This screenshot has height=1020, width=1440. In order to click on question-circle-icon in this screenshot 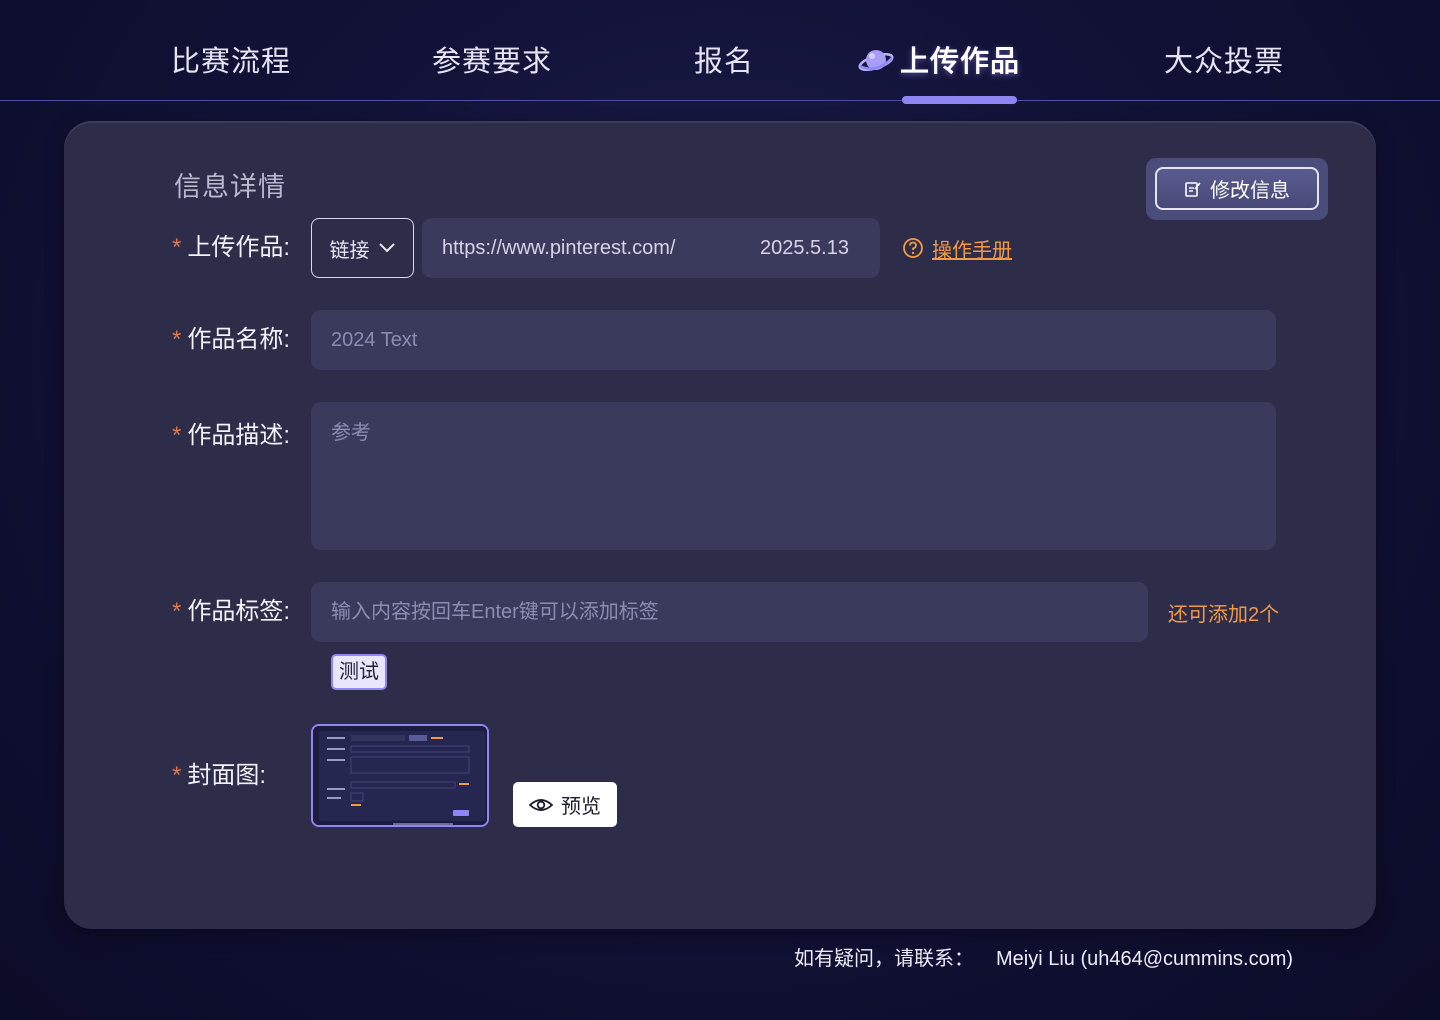, I will do `click(913, 248)`.